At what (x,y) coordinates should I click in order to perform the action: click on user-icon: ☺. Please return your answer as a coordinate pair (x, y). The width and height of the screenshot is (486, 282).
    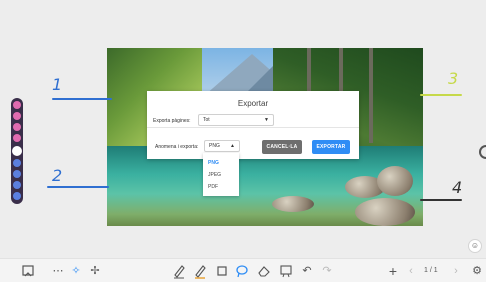
    Looking at the image, I should click on (475, 246).